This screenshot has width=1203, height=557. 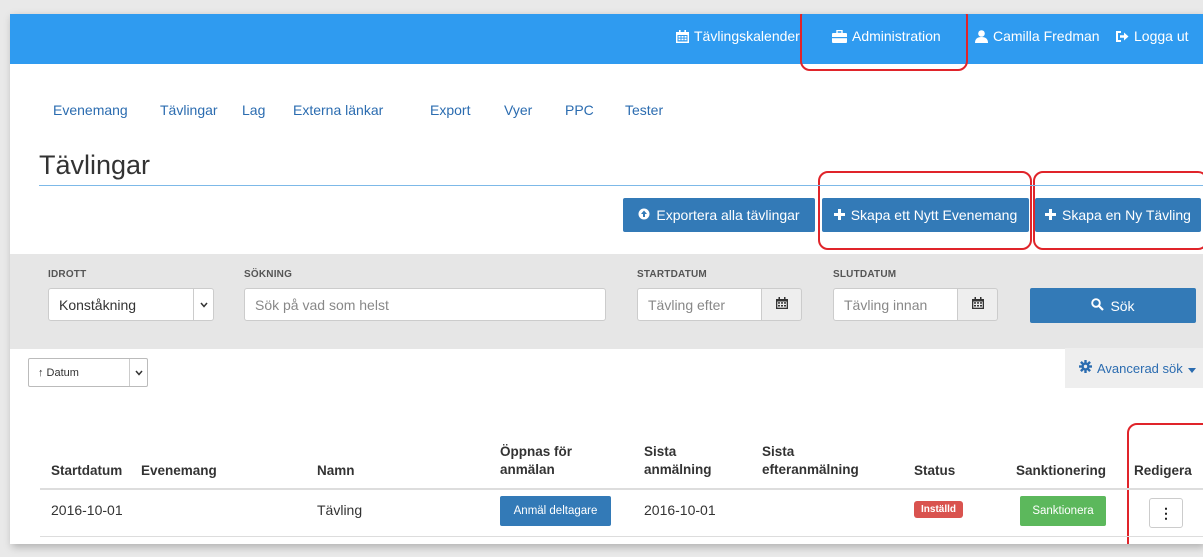 I want to click on nav-logout-link: Logga ut, so click(x=1152, y=36).